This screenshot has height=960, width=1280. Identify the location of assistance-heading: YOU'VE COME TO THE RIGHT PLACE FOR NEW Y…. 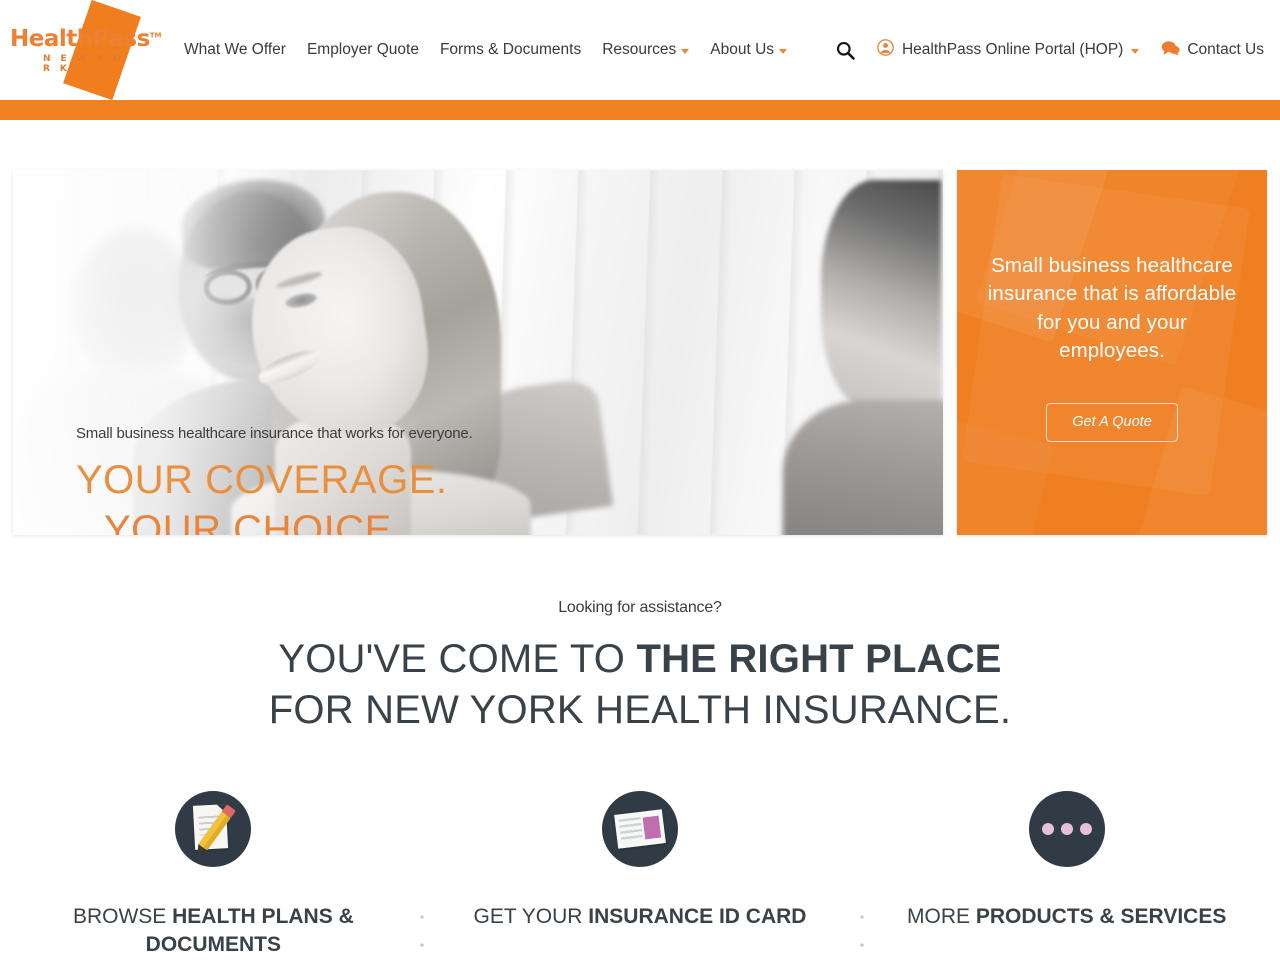
(640, 685).